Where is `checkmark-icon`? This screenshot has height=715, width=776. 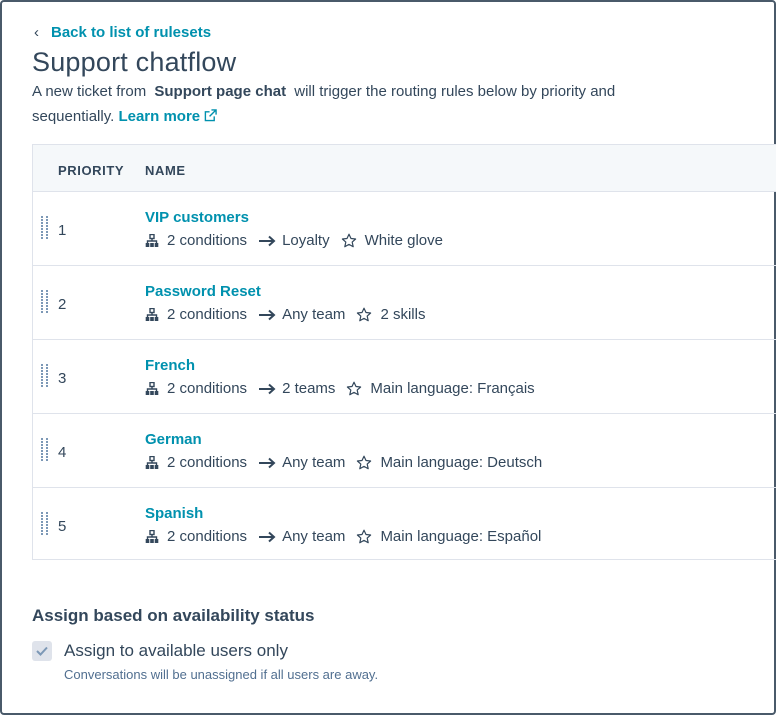 checkmark-icon is located at coordinates (42, 651).